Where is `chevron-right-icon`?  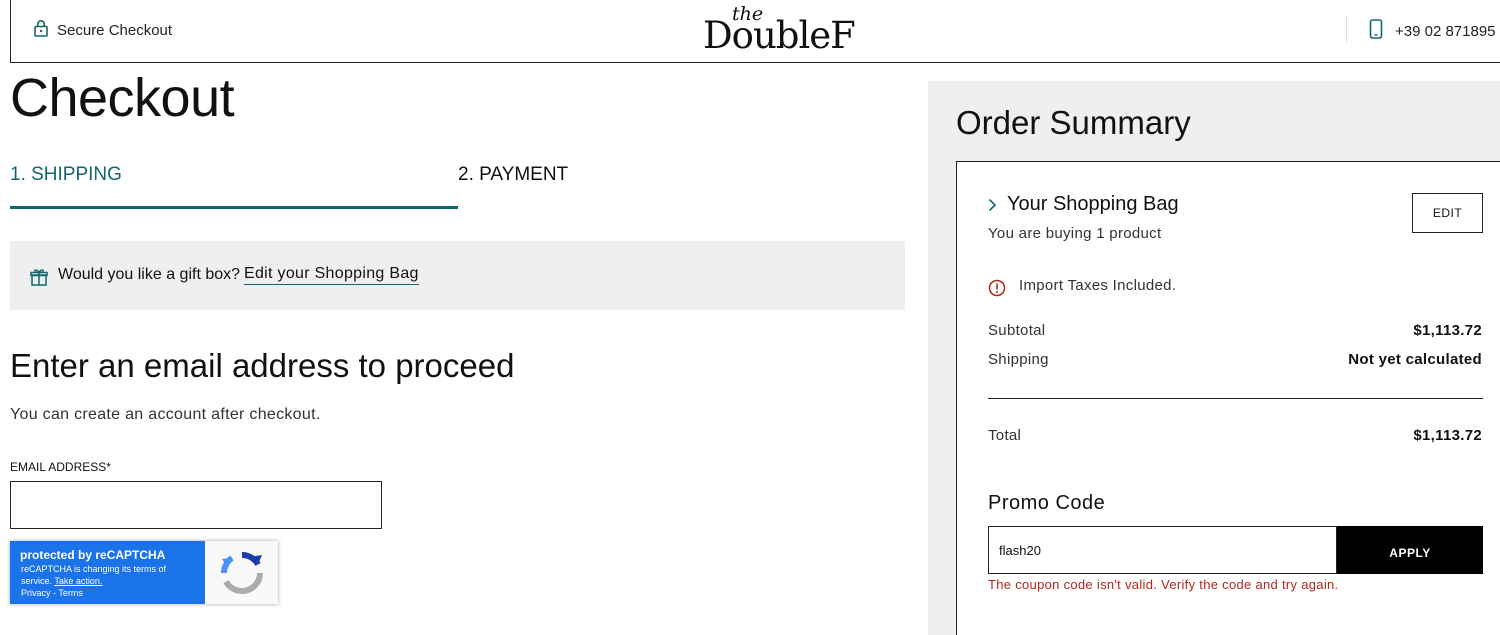 chevron-right-icon is located at coordinates (992, 205).